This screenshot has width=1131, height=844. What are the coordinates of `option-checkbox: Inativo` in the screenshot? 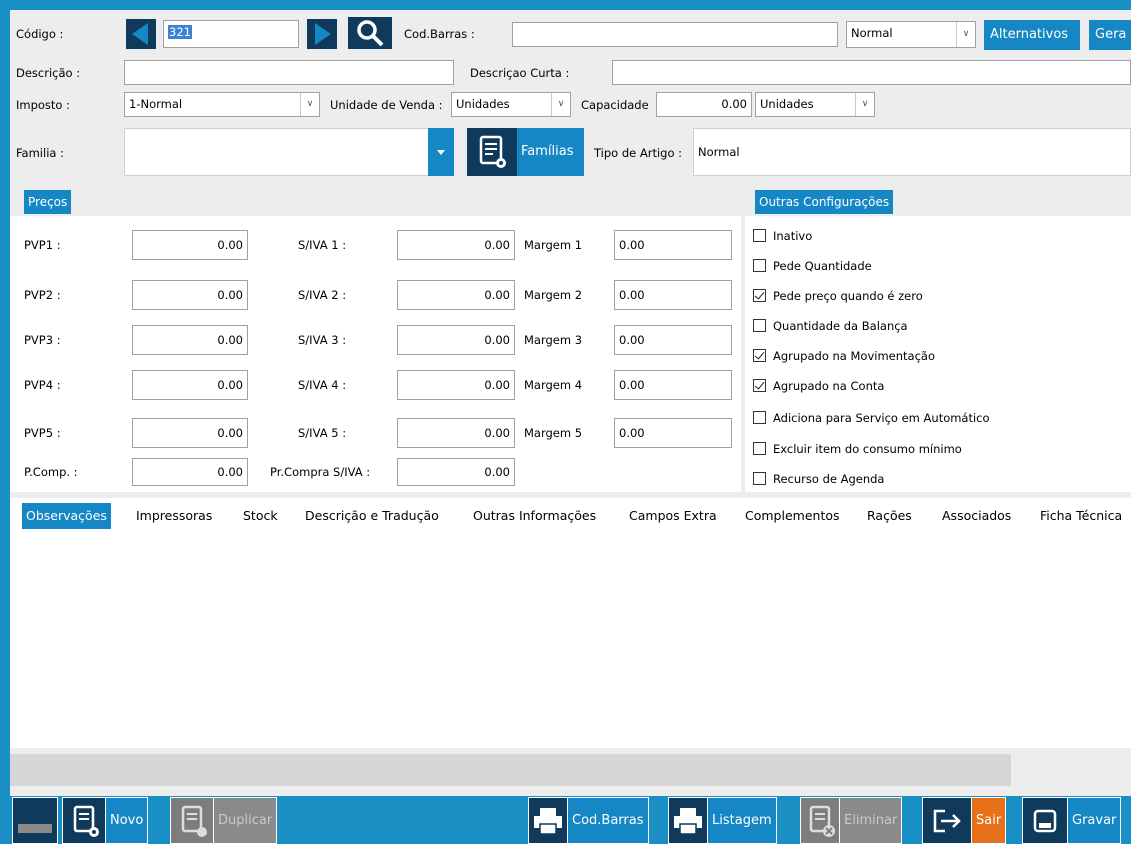 It's located at (782, 237).